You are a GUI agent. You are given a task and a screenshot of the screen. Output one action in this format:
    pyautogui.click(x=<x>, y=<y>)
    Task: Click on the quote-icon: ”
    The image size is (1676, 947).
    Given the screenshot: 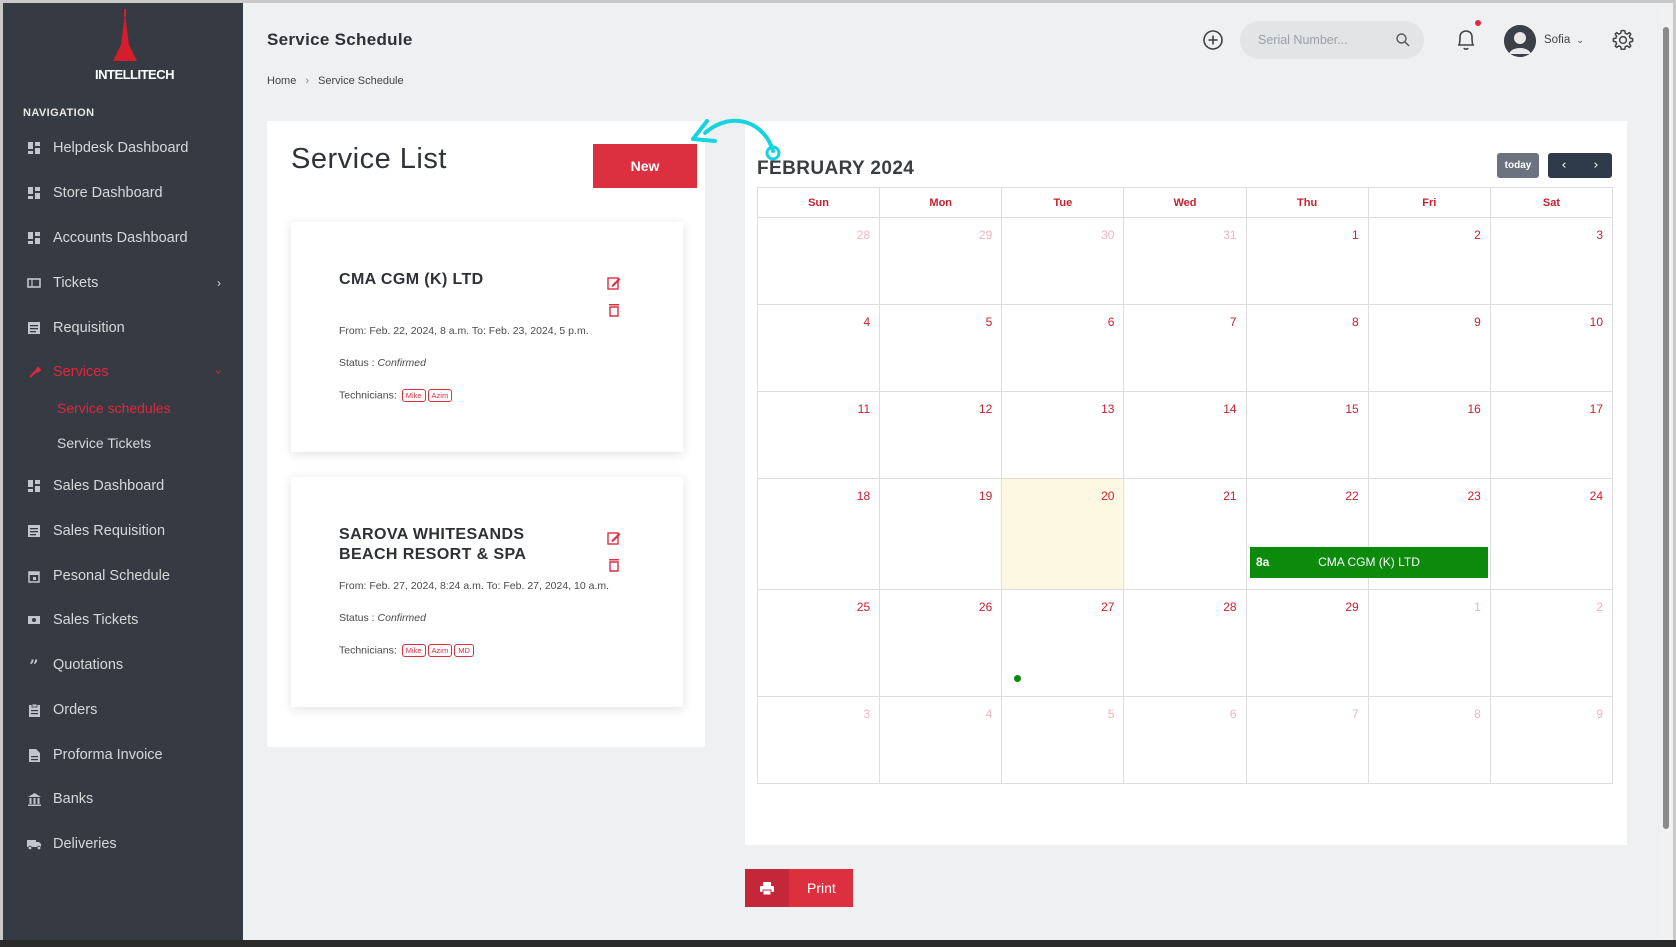 What is the action you would take?
    pyautogui.click(x=34, y=665)
    